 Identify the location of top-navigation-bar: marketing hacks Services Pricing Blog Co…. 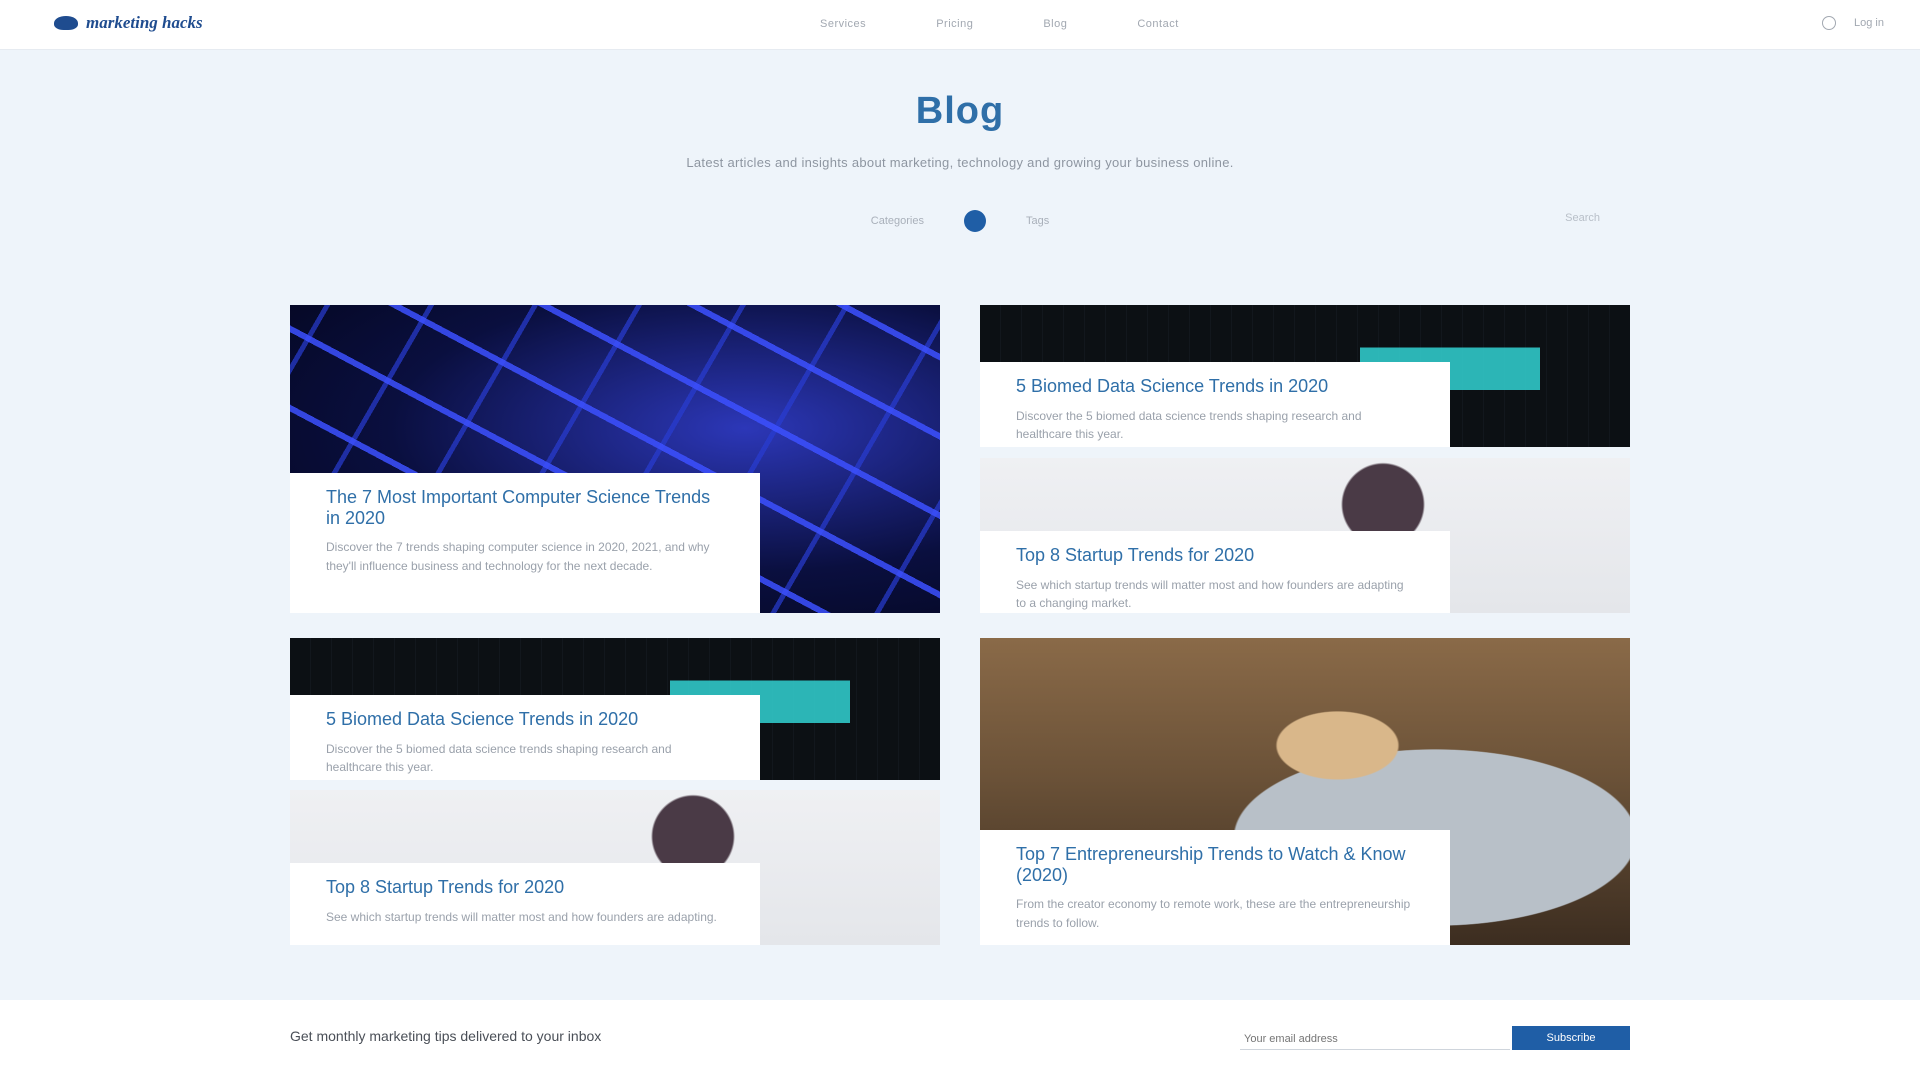
(960, 25).